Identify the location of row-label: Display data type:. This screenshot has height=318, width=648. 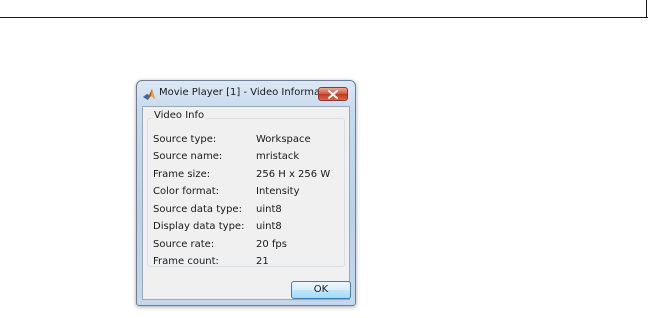
(199, 226).